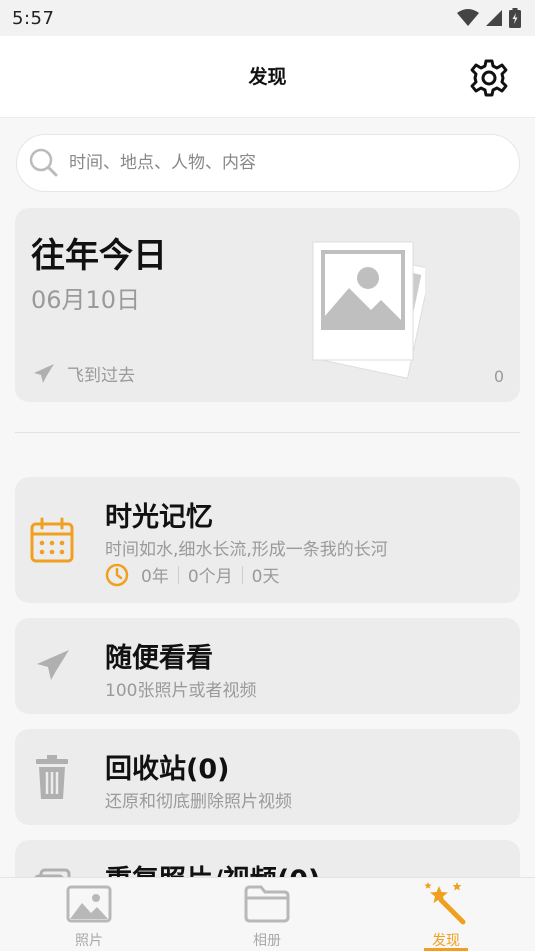 This screenshot has width=535, height=951. Describe the element at coordinates (159, 517) in the screenshot. I see `time-memory-title: 时光记忆` at that location.